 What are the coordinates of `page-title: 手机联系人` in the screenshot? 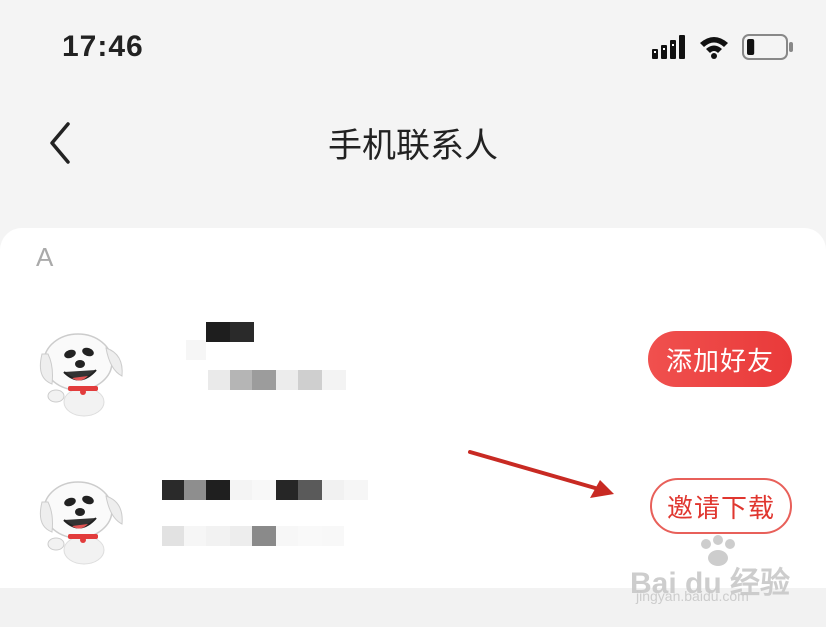 It's located at (413, 146).